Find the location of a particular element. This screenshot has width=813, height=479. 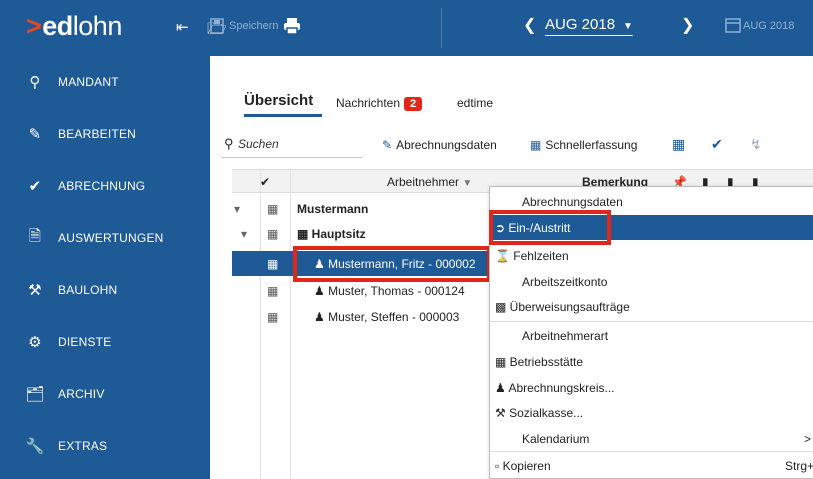

sidebar-item-label: EXTRAS is located at coordinates (83, 446).